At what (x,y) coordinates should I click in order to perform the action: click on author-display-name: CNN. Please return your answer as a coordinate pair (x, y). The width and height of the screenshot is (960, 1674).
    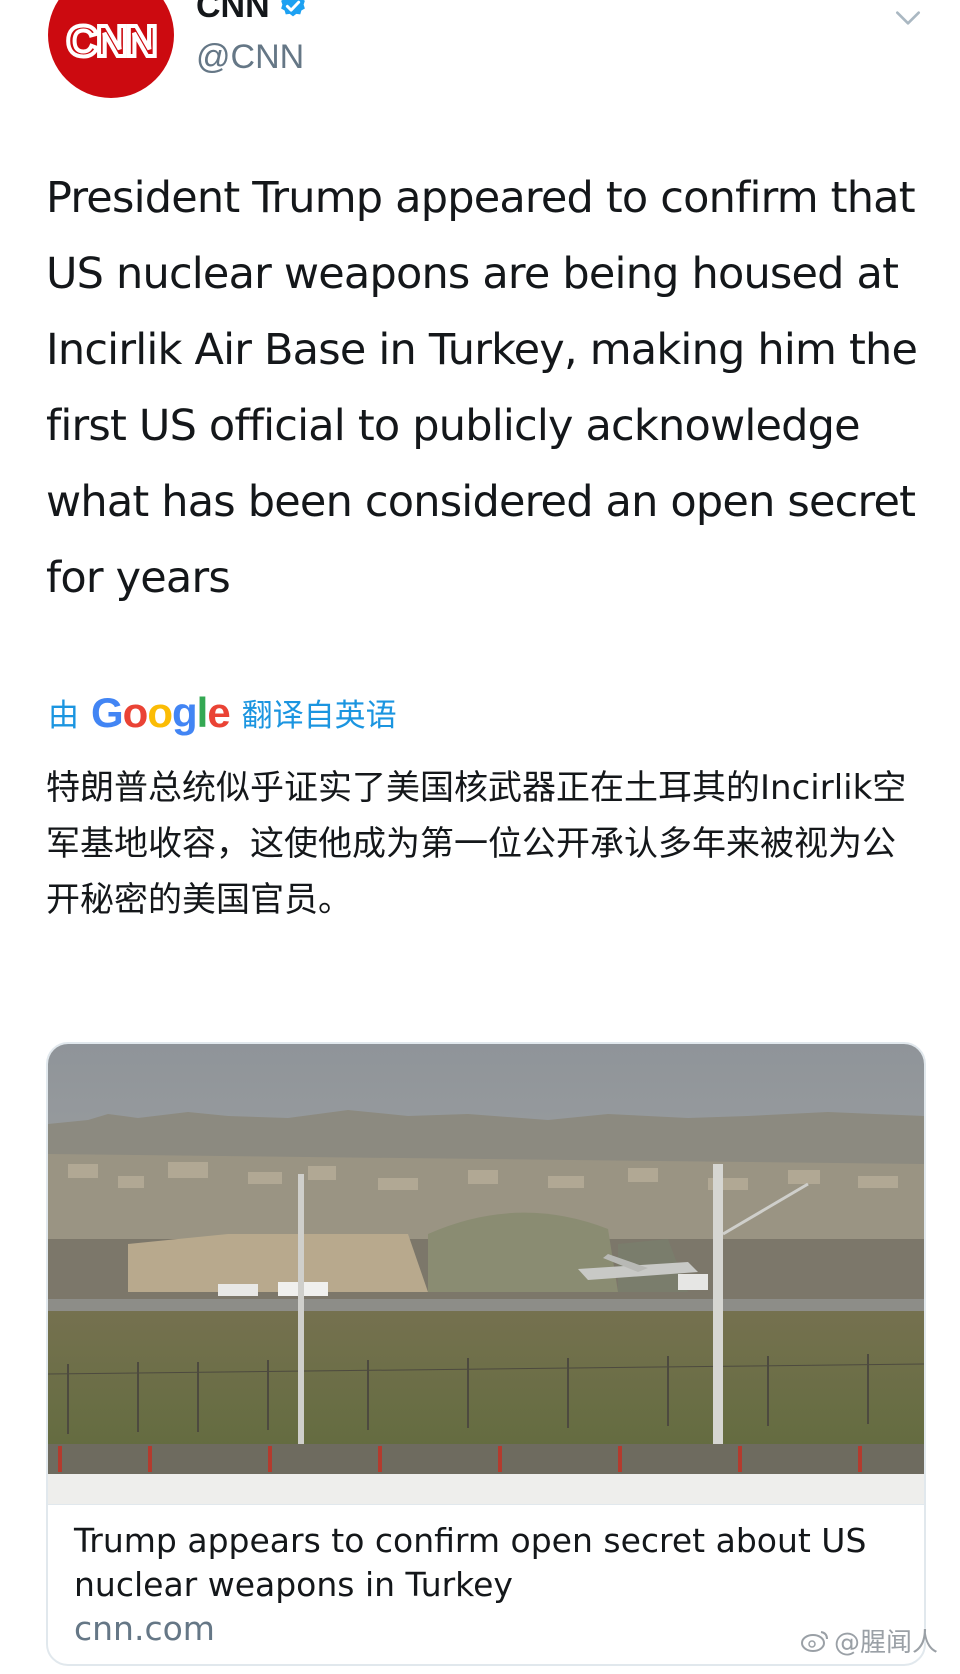
    Looking at the image, I should click on (233, 13).